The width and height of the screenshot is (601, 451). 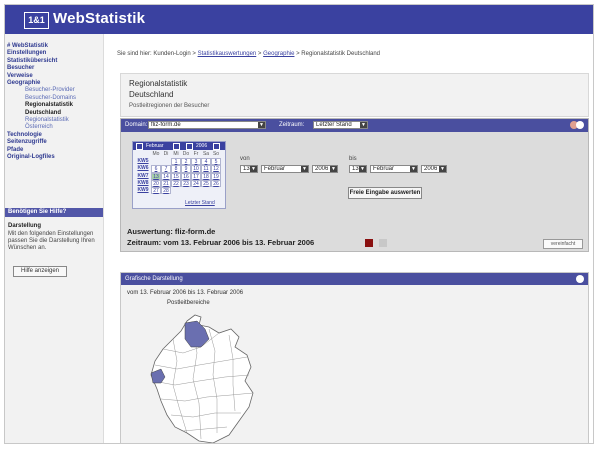 What do you see at coordinates (196, 176) in the screenshot?
I see `calendar-day: 17` at bounding box center [196, 176].